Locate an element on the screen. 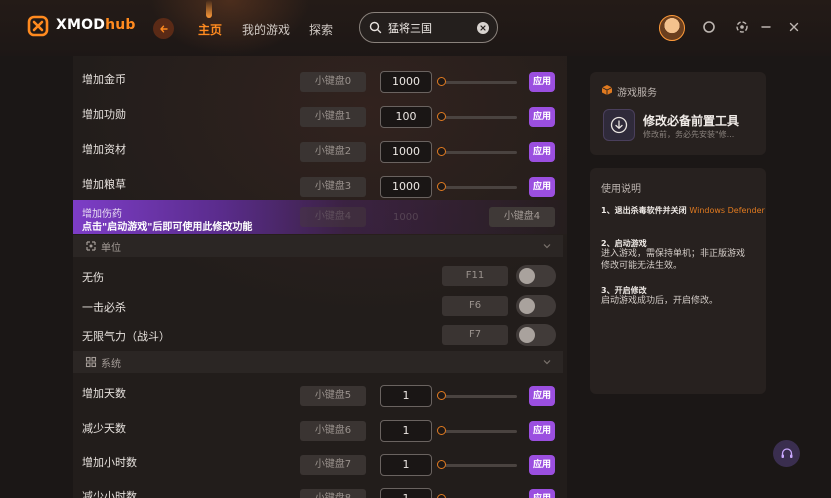 The image size is (831, 498). disabled-hotkey: 小键盘4 is located at coordinates (333, 217).